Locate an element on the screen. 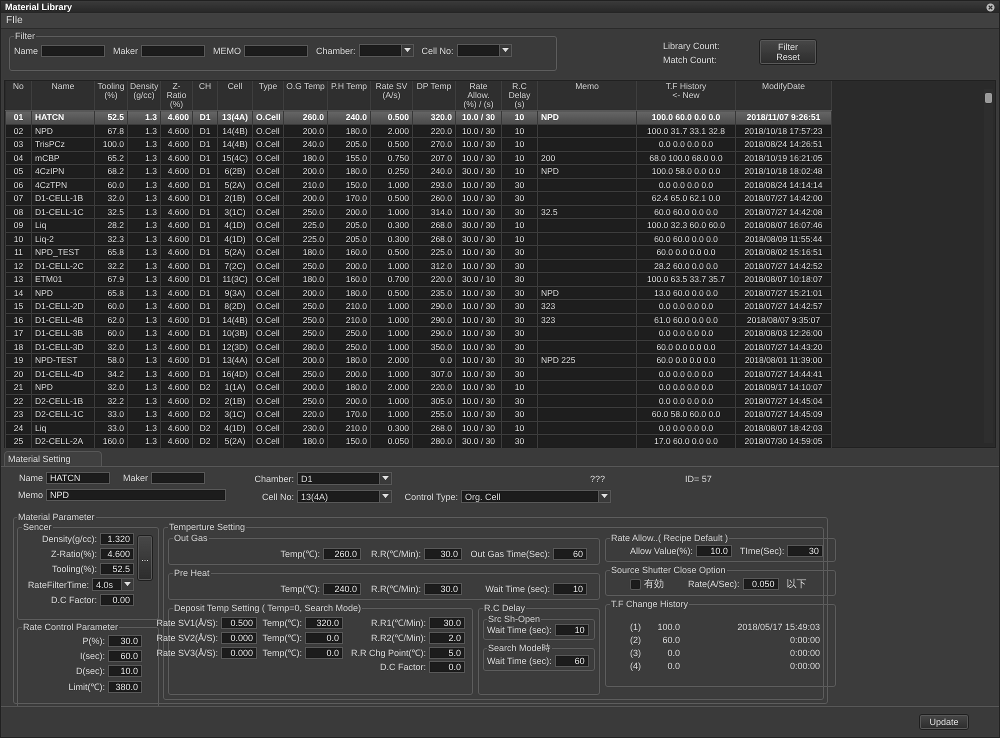 The image size is (1000, 738). table-row: 25 D2-CELL-2A 160.0 1.3 4.600 D2 5(2A) O.Cell 180.0 150.0 0.050 280.0 30.0 / 30 30 17.0 60.0 0.0 0.0 2018/07/30 14:59:05 is located at coordinates (419, 441).